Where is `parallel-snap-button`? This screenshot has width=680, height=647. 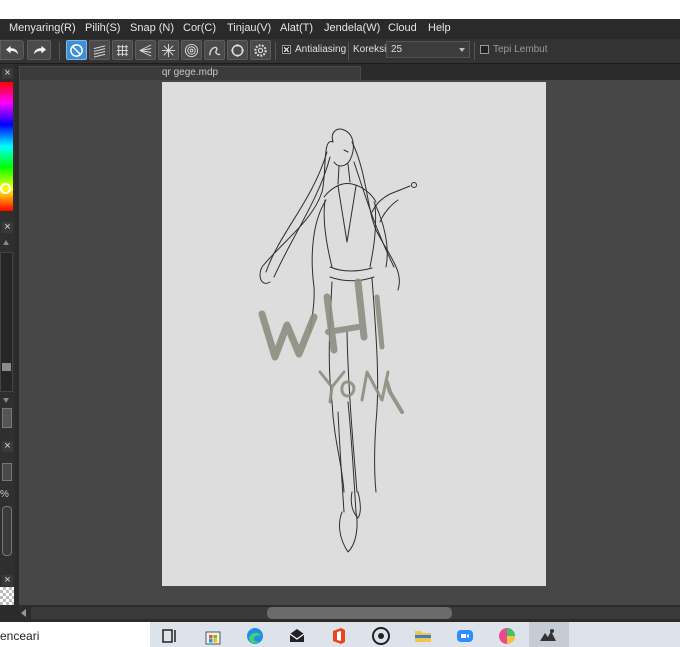 parallel-snap-button is located at coordinates (99, 50).